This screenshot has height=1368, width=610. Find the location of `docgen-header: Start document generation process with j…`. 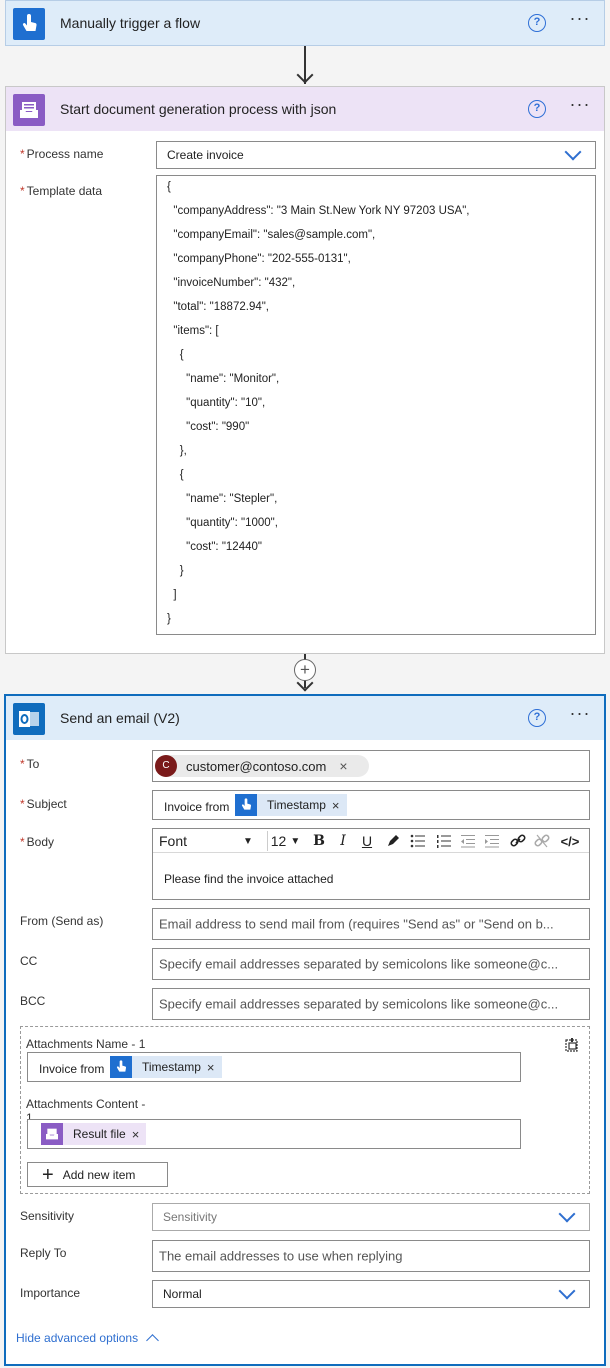

docgen-header: Start document generation process with j… is located at coordinates (305, 109).